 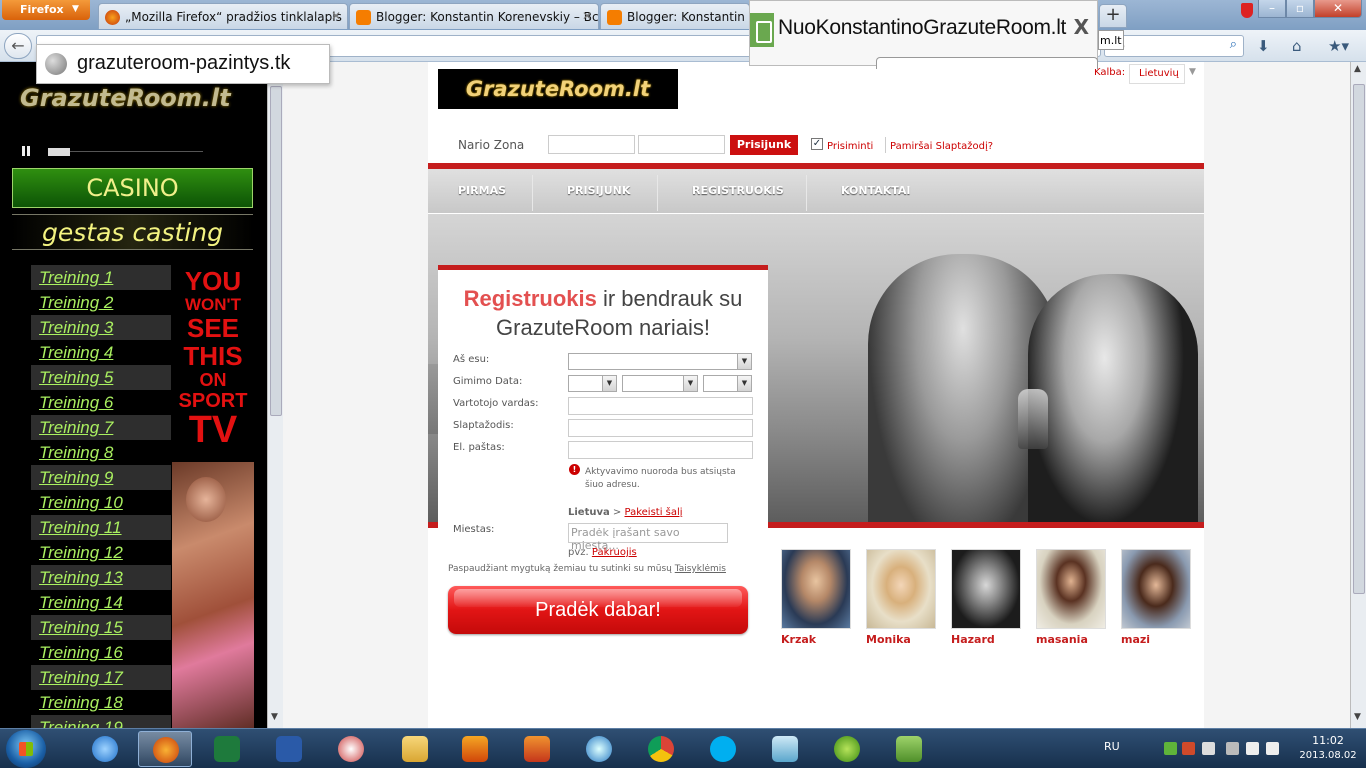 What do you see at coordinates (59, 152) in the screenshot?
I see `seek-handle` at bounding box center [59, 152].